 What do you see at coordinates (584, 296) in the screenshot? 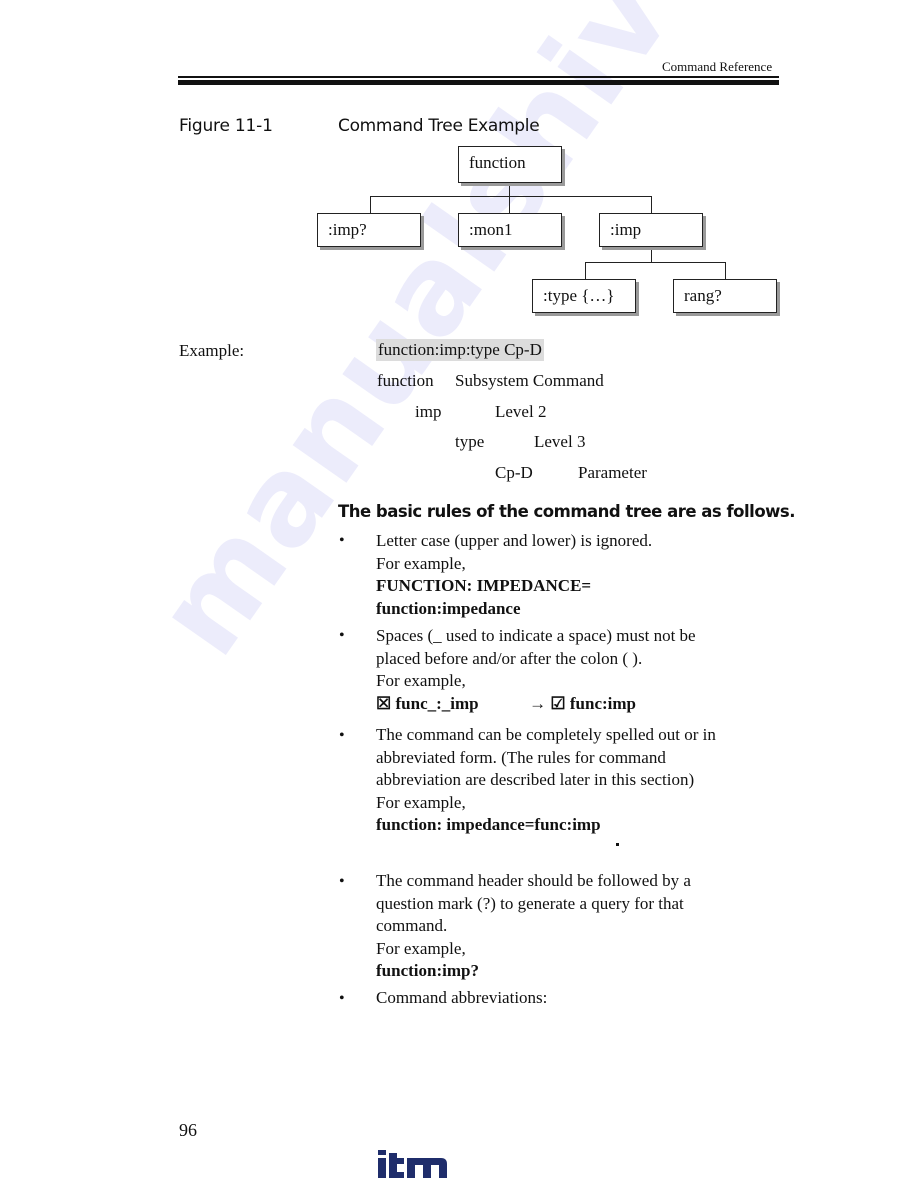
I see `tree-node-type: :type {…}` at bounding box center [584, 296].